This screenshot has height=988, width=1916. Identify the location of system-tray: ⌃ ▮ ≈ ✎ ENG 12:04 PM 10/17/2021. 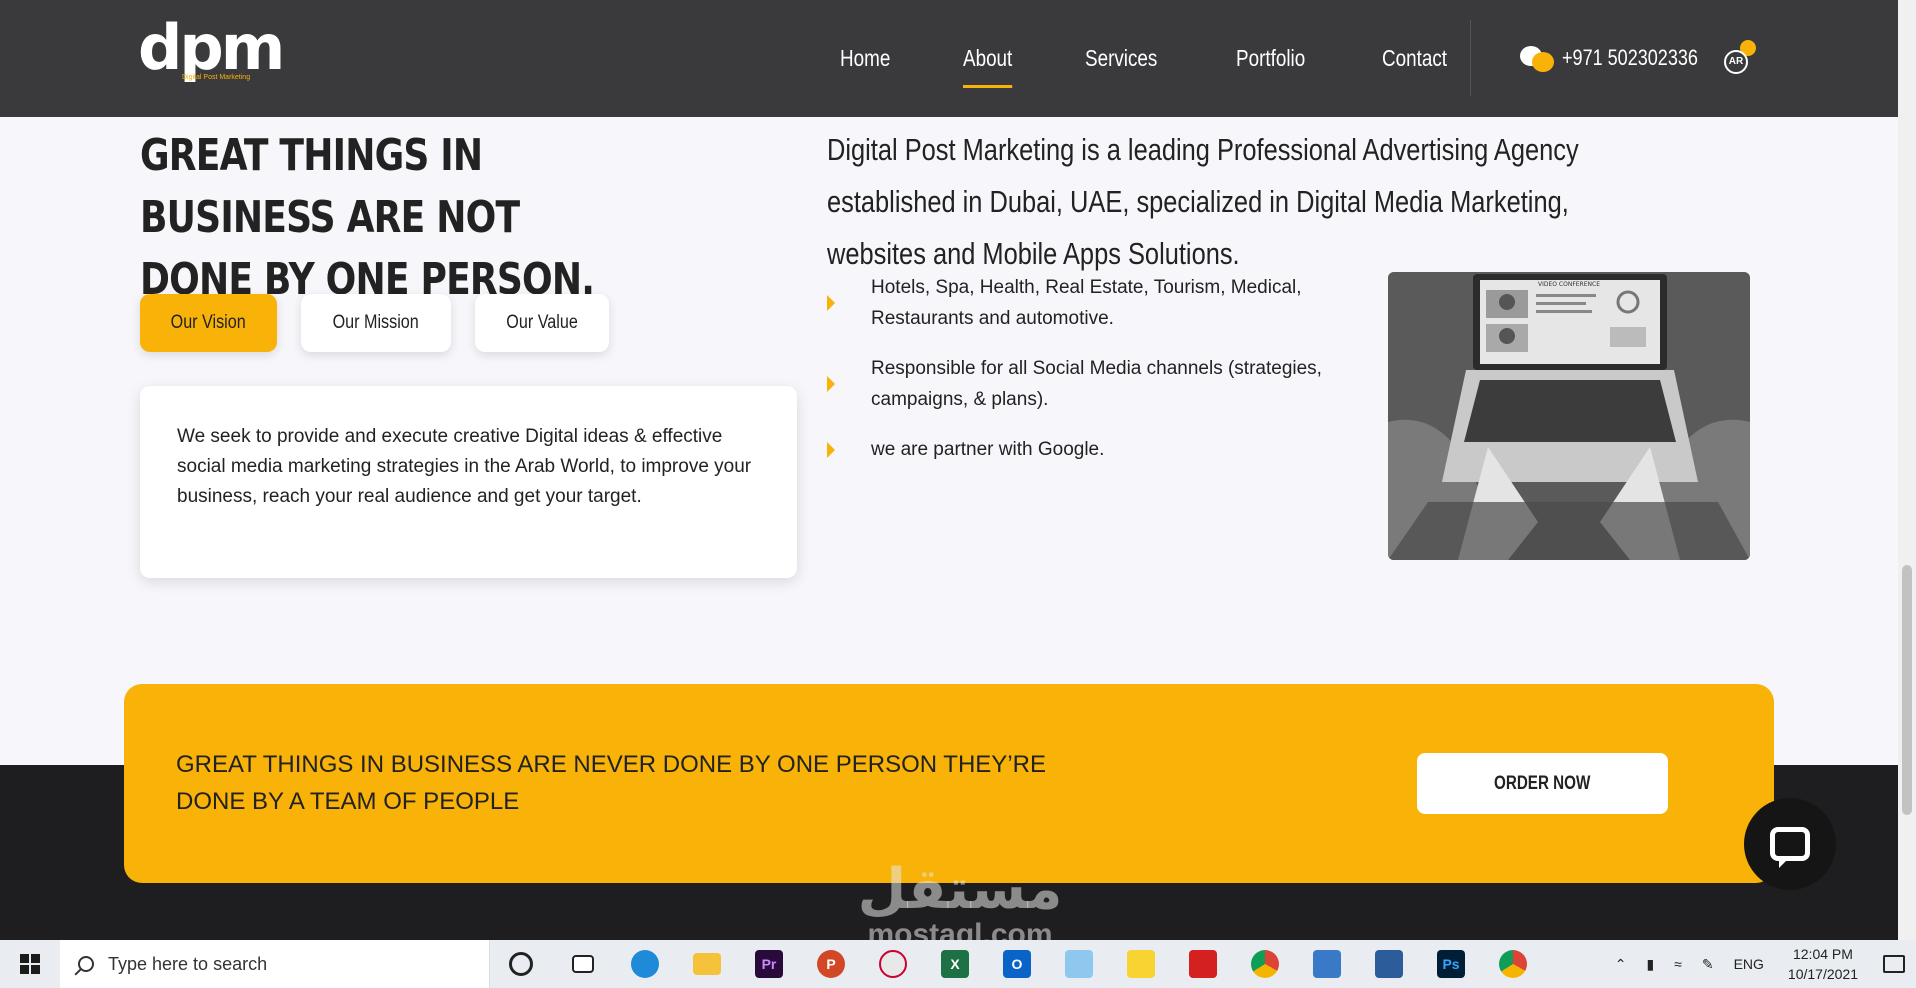
(1760, 964).